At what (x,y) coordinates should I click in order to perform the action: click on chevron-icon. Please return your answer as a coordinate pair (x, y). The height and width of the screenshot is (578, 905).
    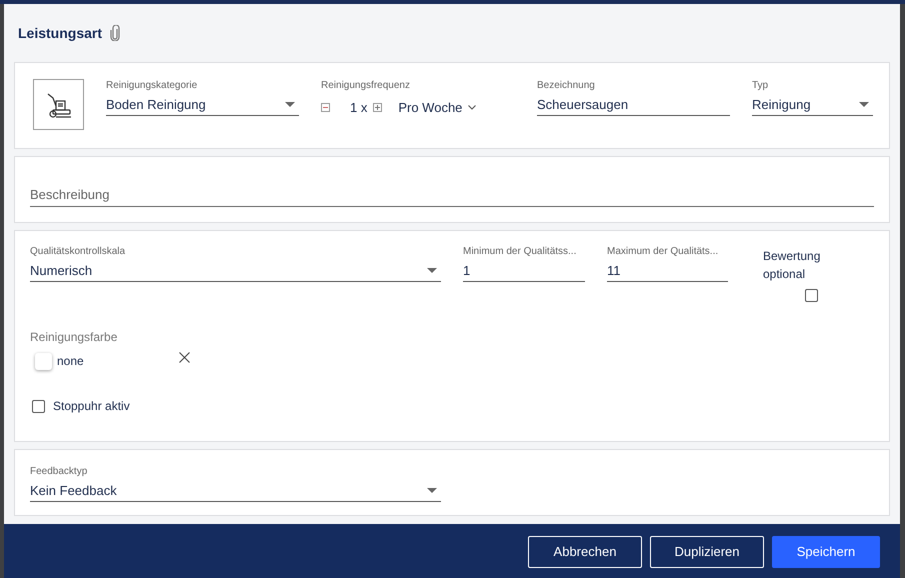
    Looking at the image, I should click on (472, 107).